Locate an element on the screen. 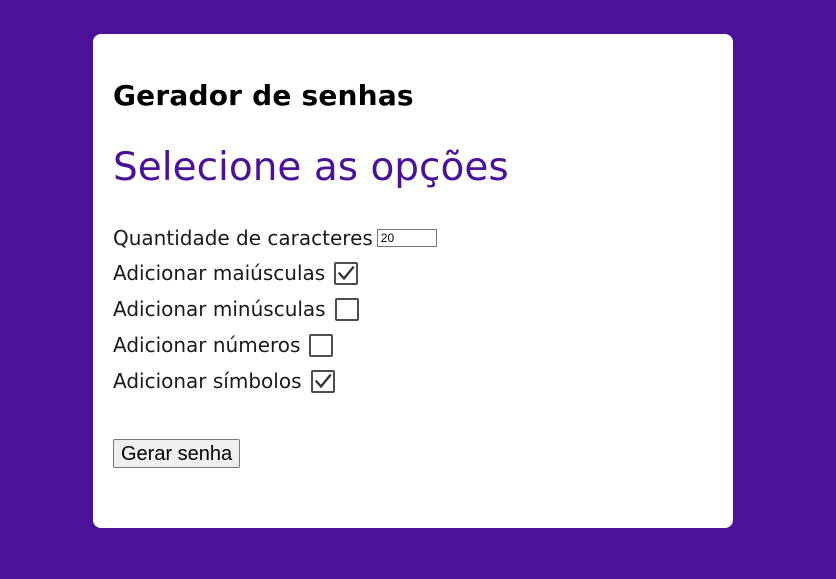  options-heading: Selecione as opções is located at coordinates (311, 167).